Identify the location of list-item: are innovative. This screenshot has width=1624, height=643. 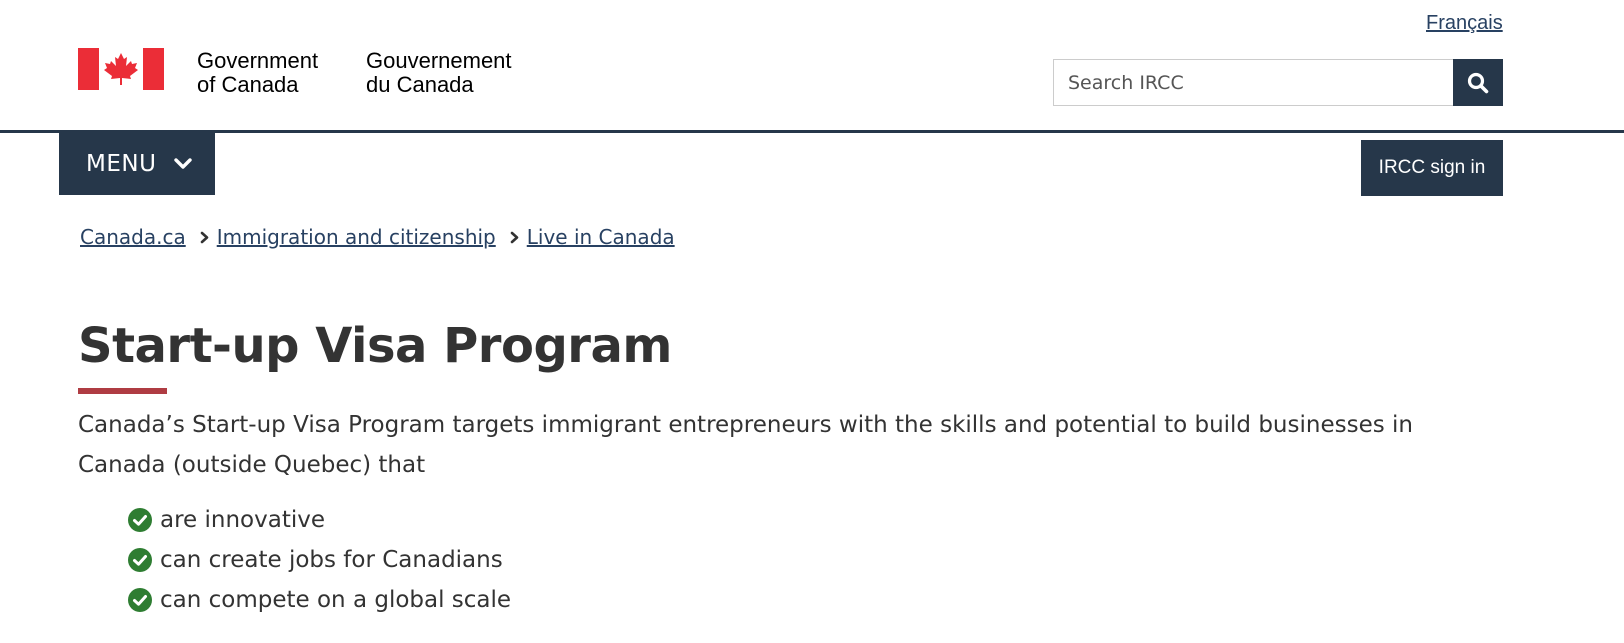
(319, 520).